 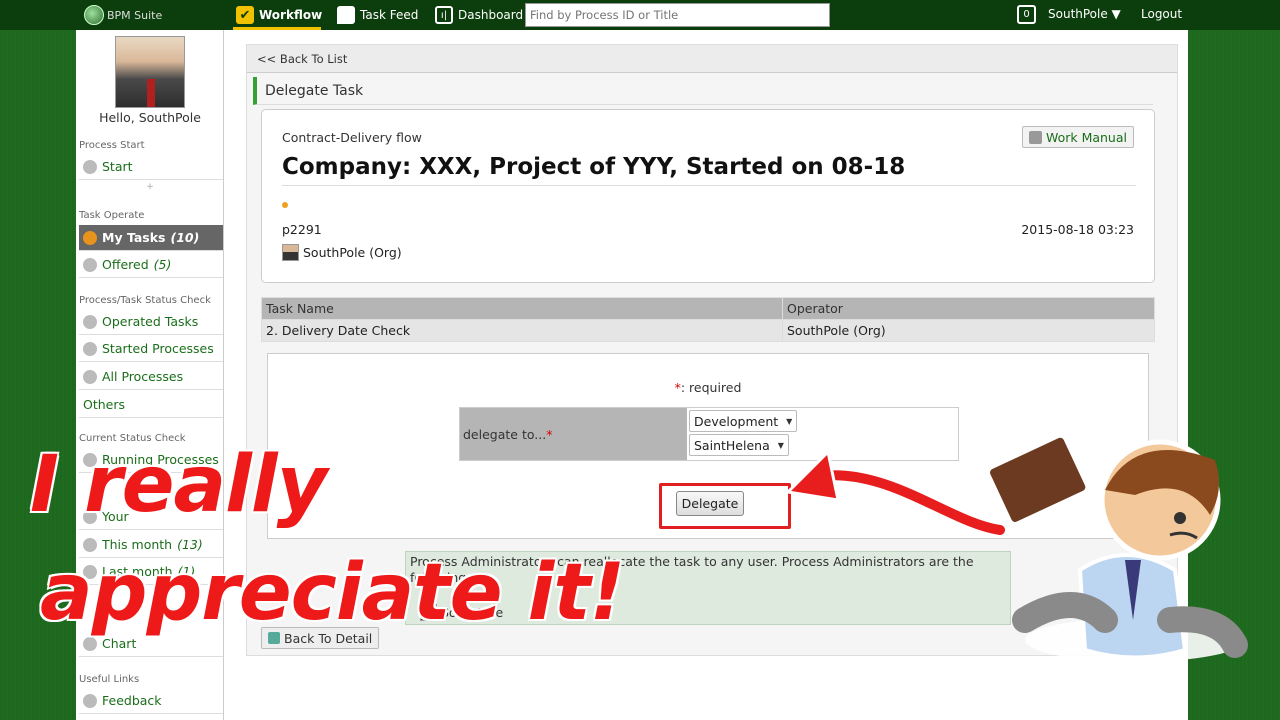 What do you see at coordinates (522, 308) in the screenshot?
I see `column-header: Task Name` at bounding box center [522, 308].